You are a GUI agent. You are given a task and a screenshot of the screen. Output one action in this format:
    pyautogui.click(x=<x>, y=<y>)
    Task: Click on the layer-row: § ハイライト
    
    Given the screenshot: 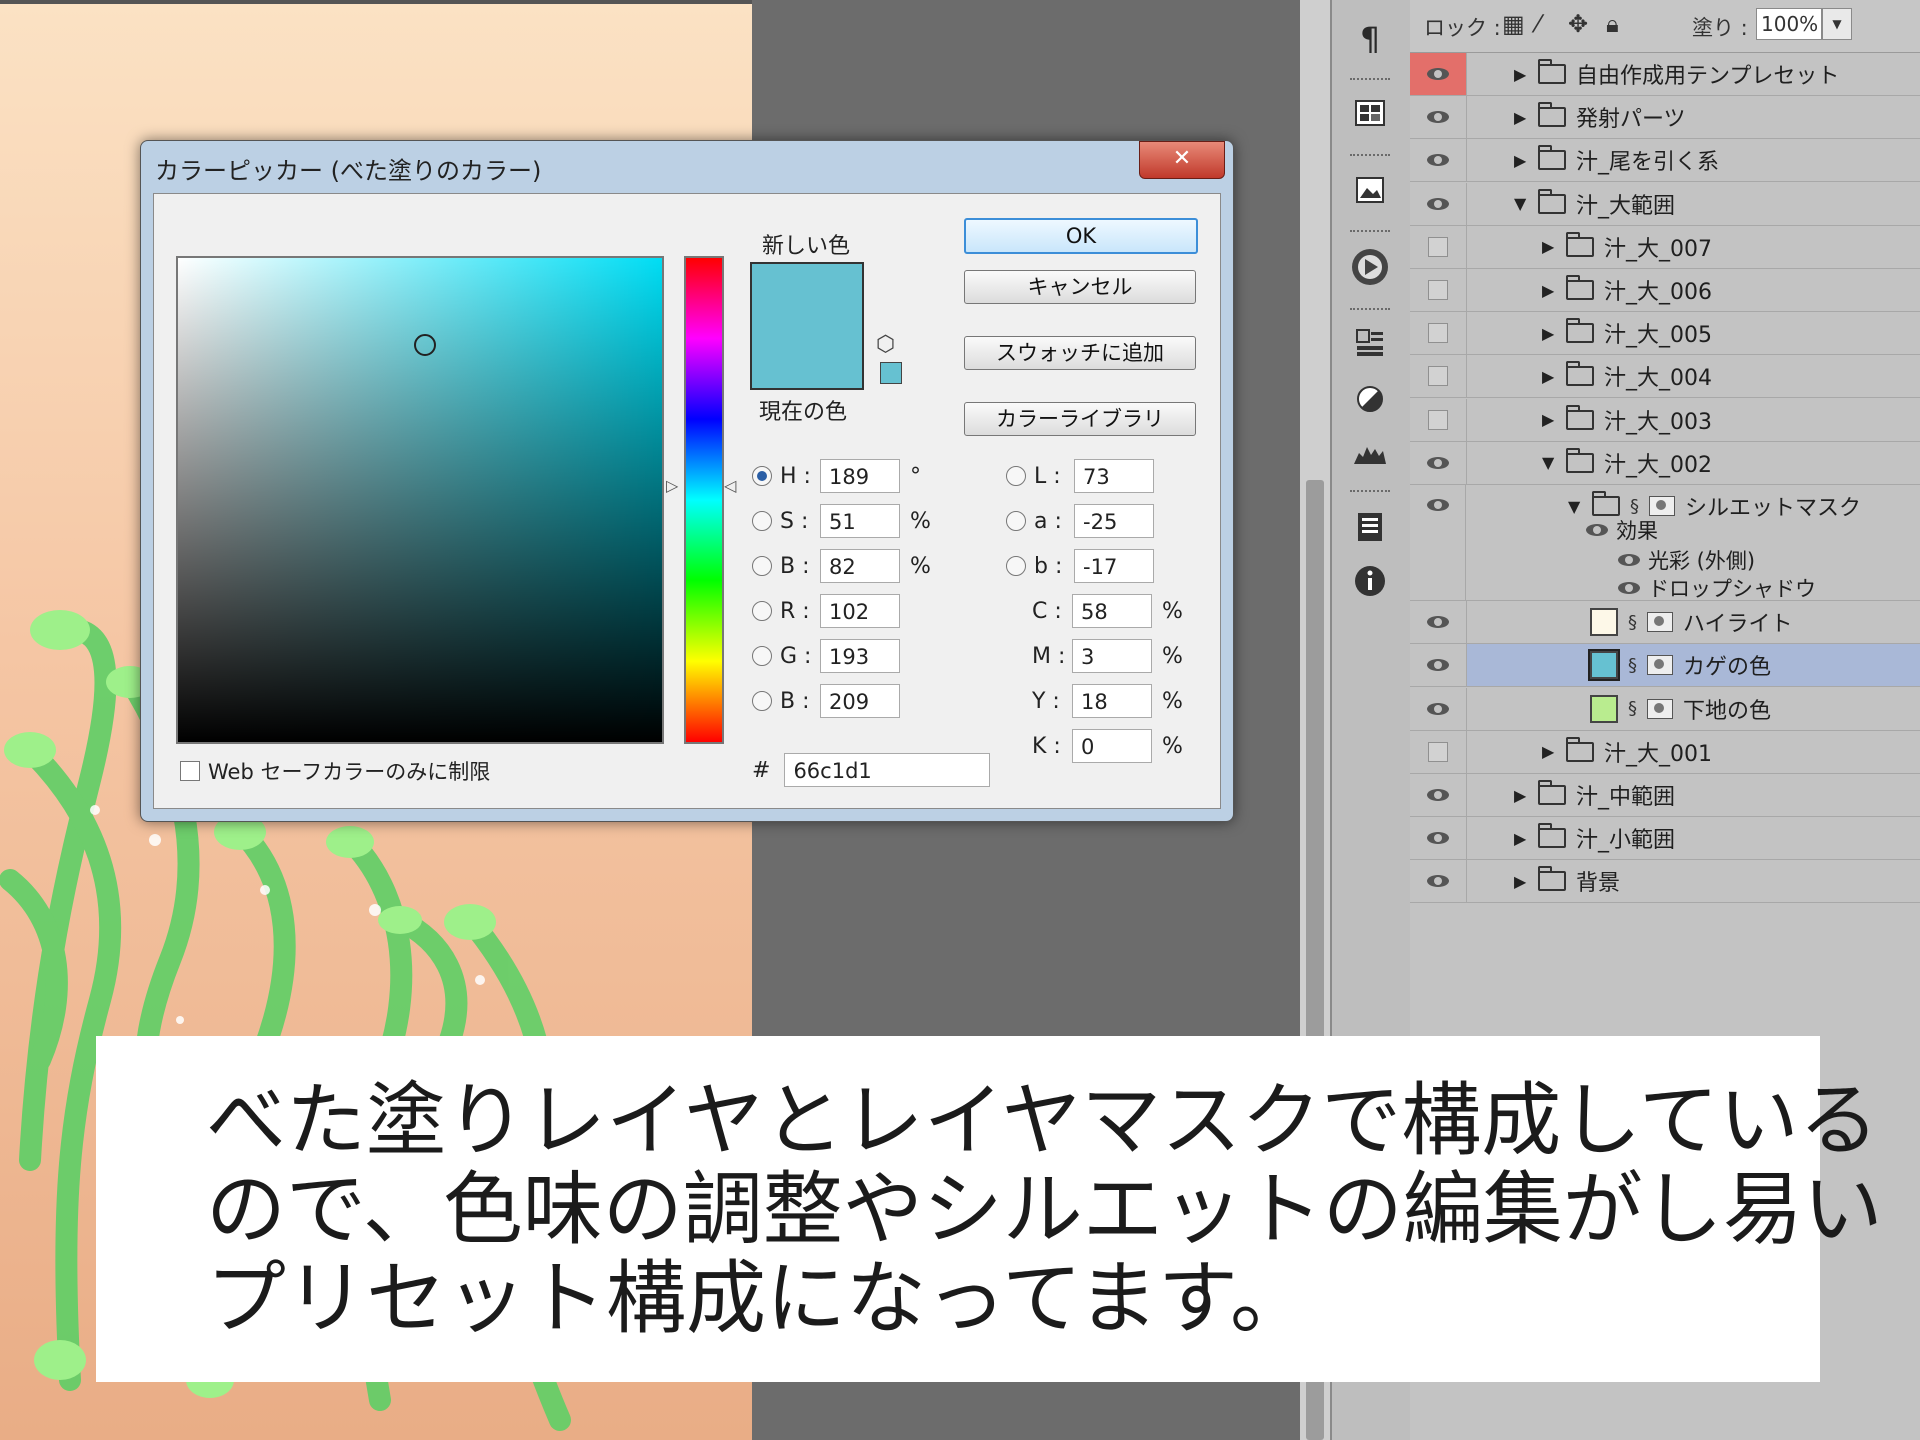 What is the action you would take?
    pyautogui.click(x=1665, y=623)
    